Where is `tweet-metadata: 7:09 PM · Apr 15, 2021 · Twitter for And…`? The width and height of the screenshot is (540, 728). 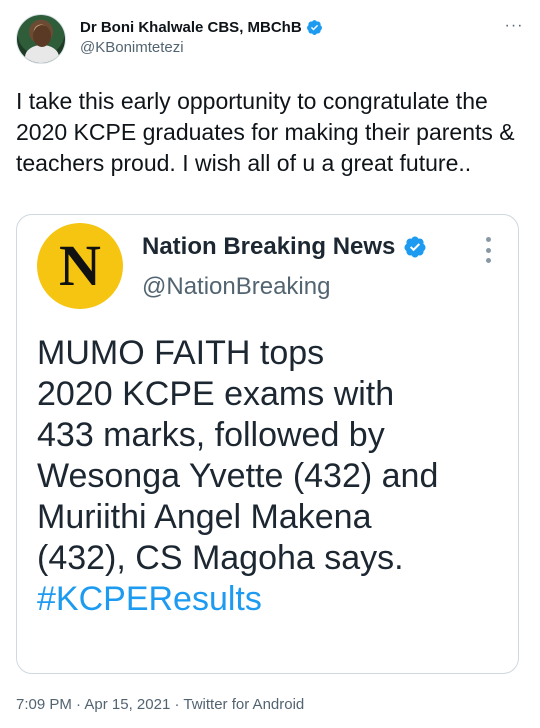 tweet-metadata: 7:09 PM · Apr 15, 2021 · Twitter for And… is located at coordinates (160, 704).